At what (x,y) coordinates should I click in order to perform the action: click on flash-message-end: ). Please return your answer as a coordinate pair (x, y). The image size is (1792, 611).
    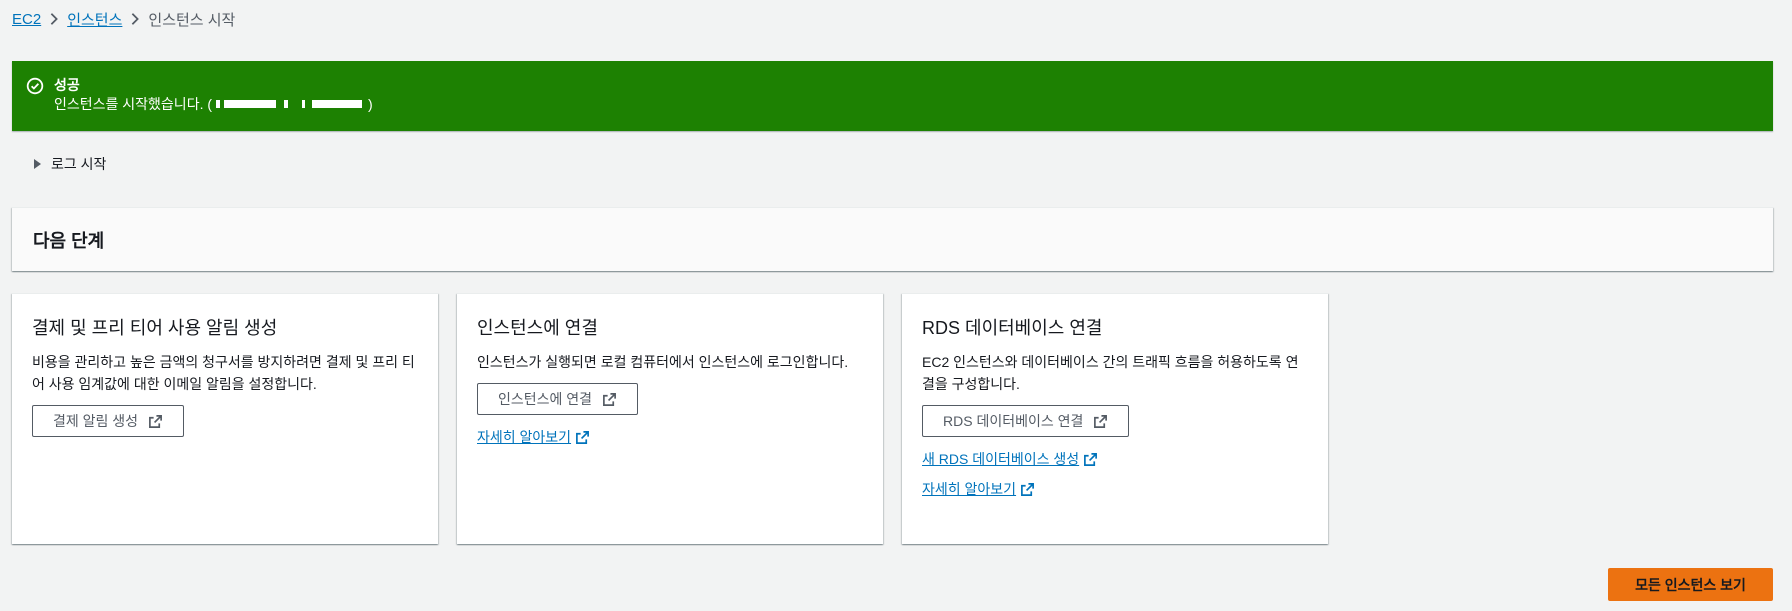
    Looking at the image, I should click on (370, 104).